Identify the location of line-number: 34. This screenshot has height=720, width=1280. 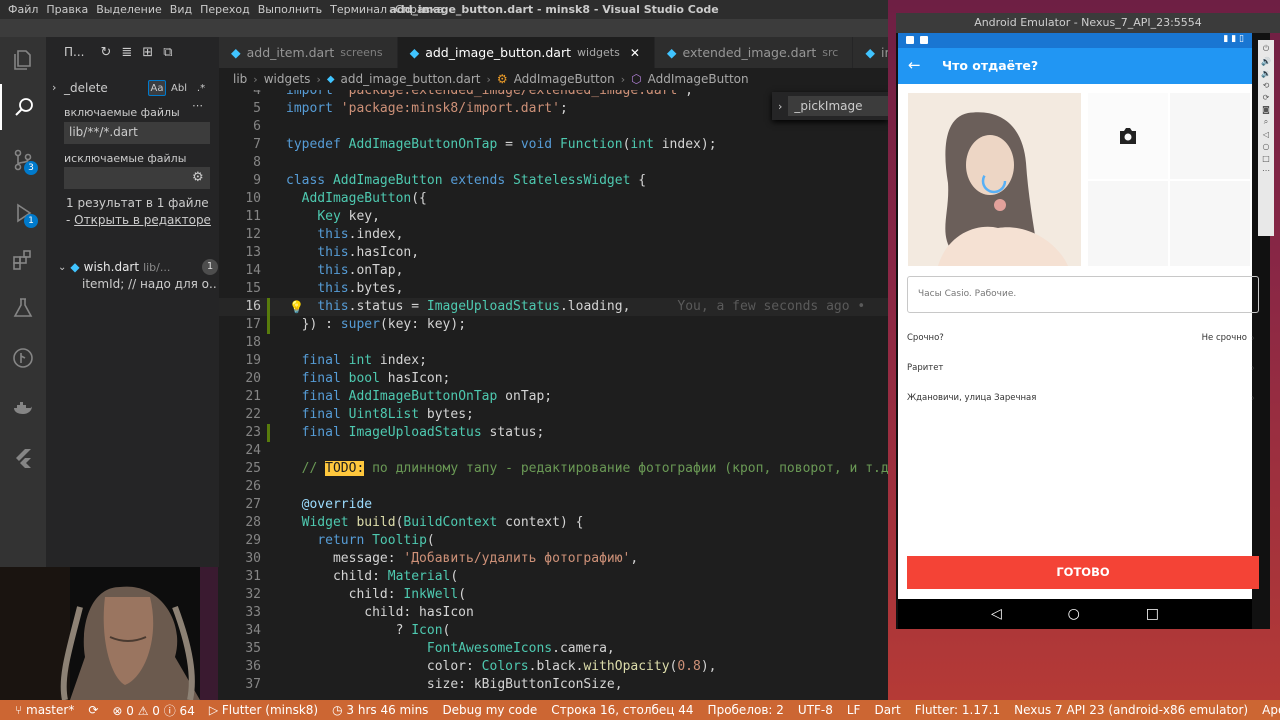
(253, 630).